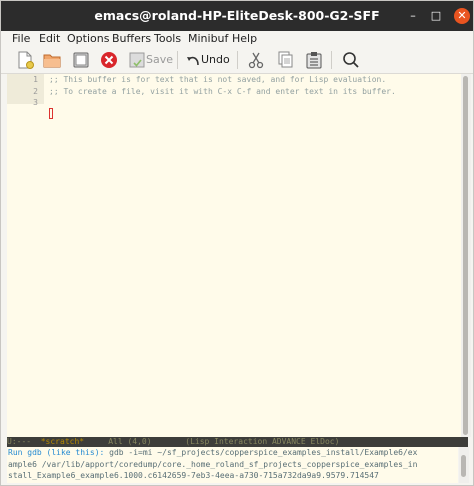 The image size is (474, 486). I want to click on menu-tools: Tools, so click(167, 38).